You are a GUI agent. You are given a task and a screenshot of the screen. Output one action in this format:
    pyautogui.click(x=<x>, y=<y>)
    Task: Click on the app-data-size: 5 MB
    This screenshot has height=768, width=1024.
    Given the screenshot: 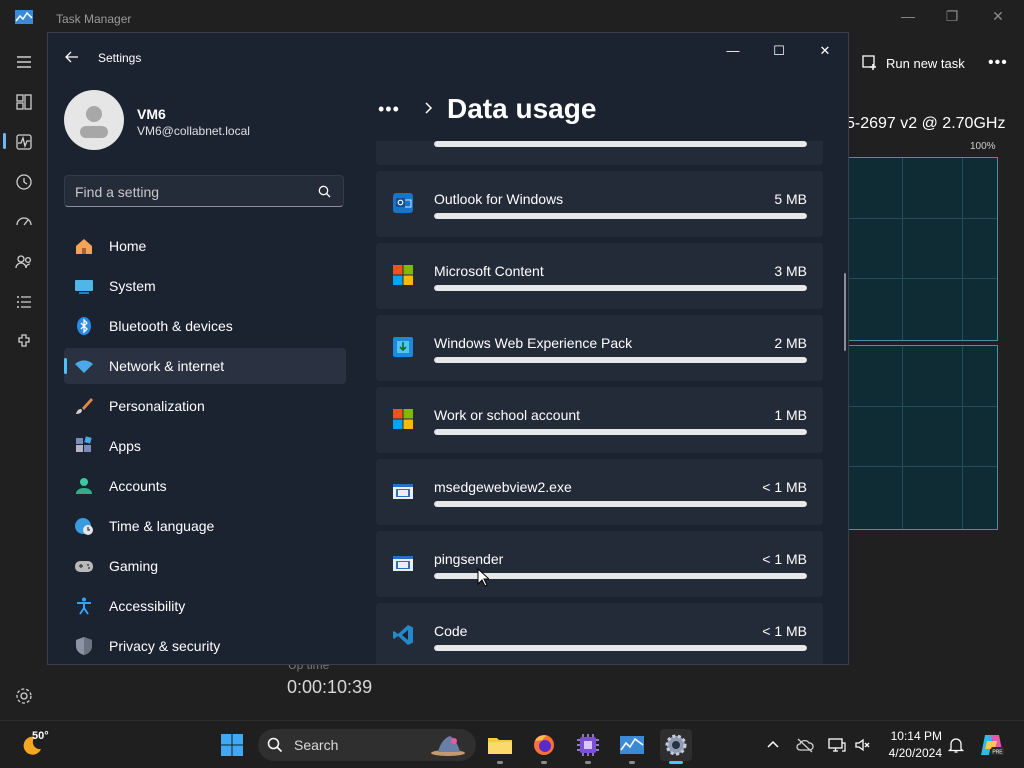 What is the action you would take?
    pyautogui.click(x=790, y=199)
    